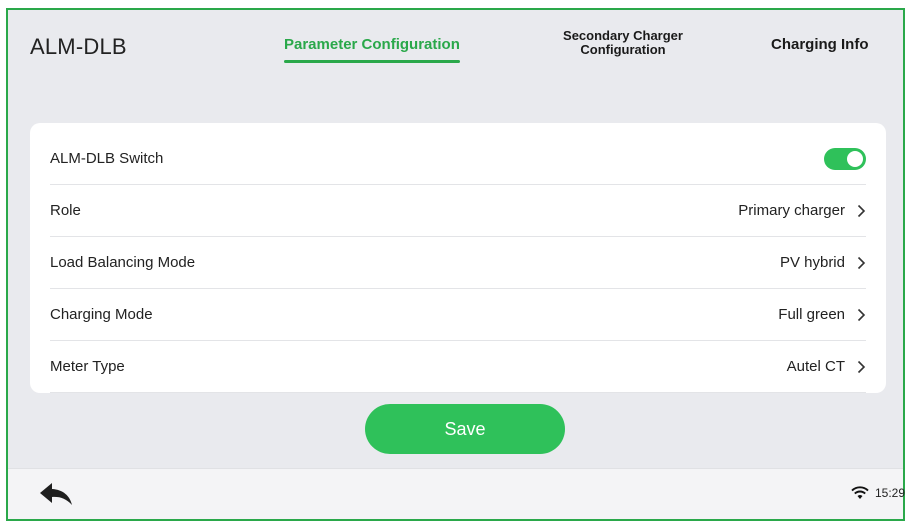 Image resolution: width=909 pixels, height=524 pixels. Describe the element at coordinates (465, 429) in the screenshot. I see `save-button: Save` at that location.